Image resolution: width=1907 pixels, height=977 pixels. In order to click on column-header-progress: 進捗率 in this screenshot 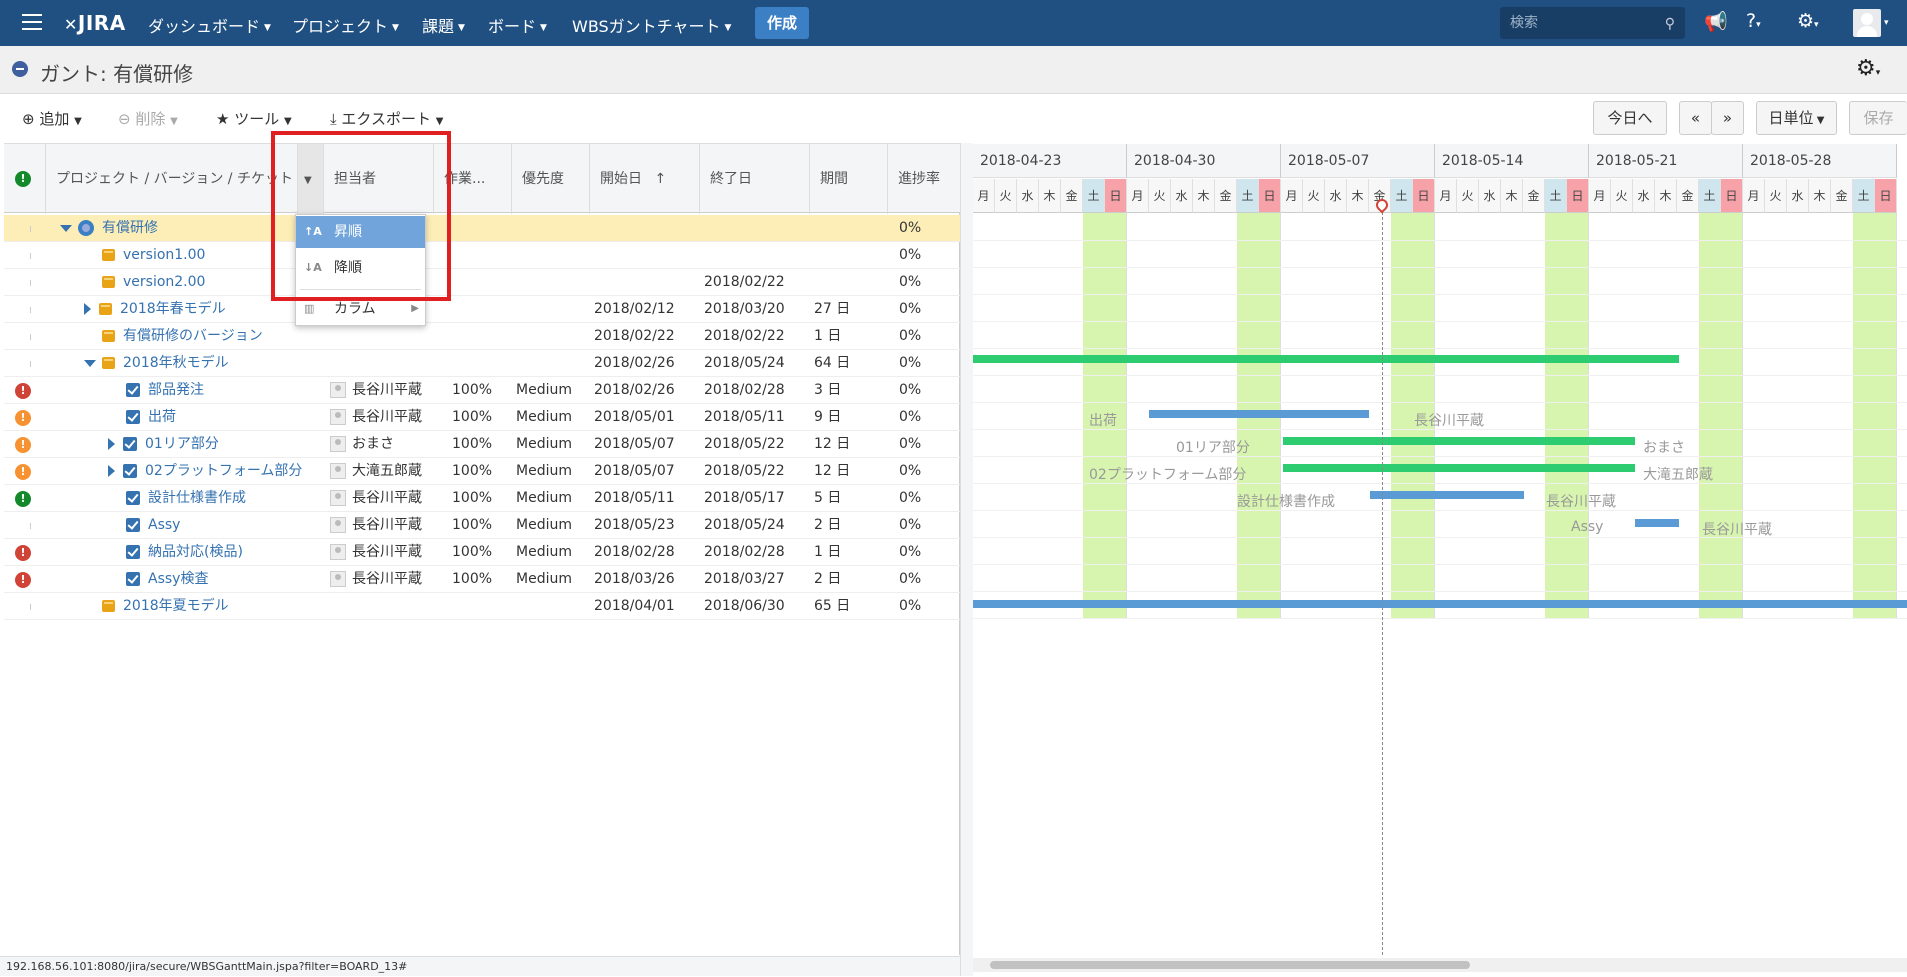, I will do `click(924, 179)`.